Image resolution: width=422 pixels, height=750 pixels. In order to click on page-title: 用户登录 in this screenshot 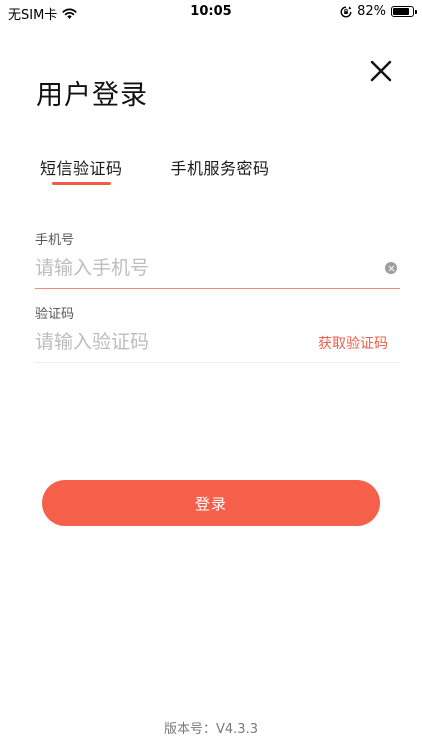, I will do `click(92, 95)`.